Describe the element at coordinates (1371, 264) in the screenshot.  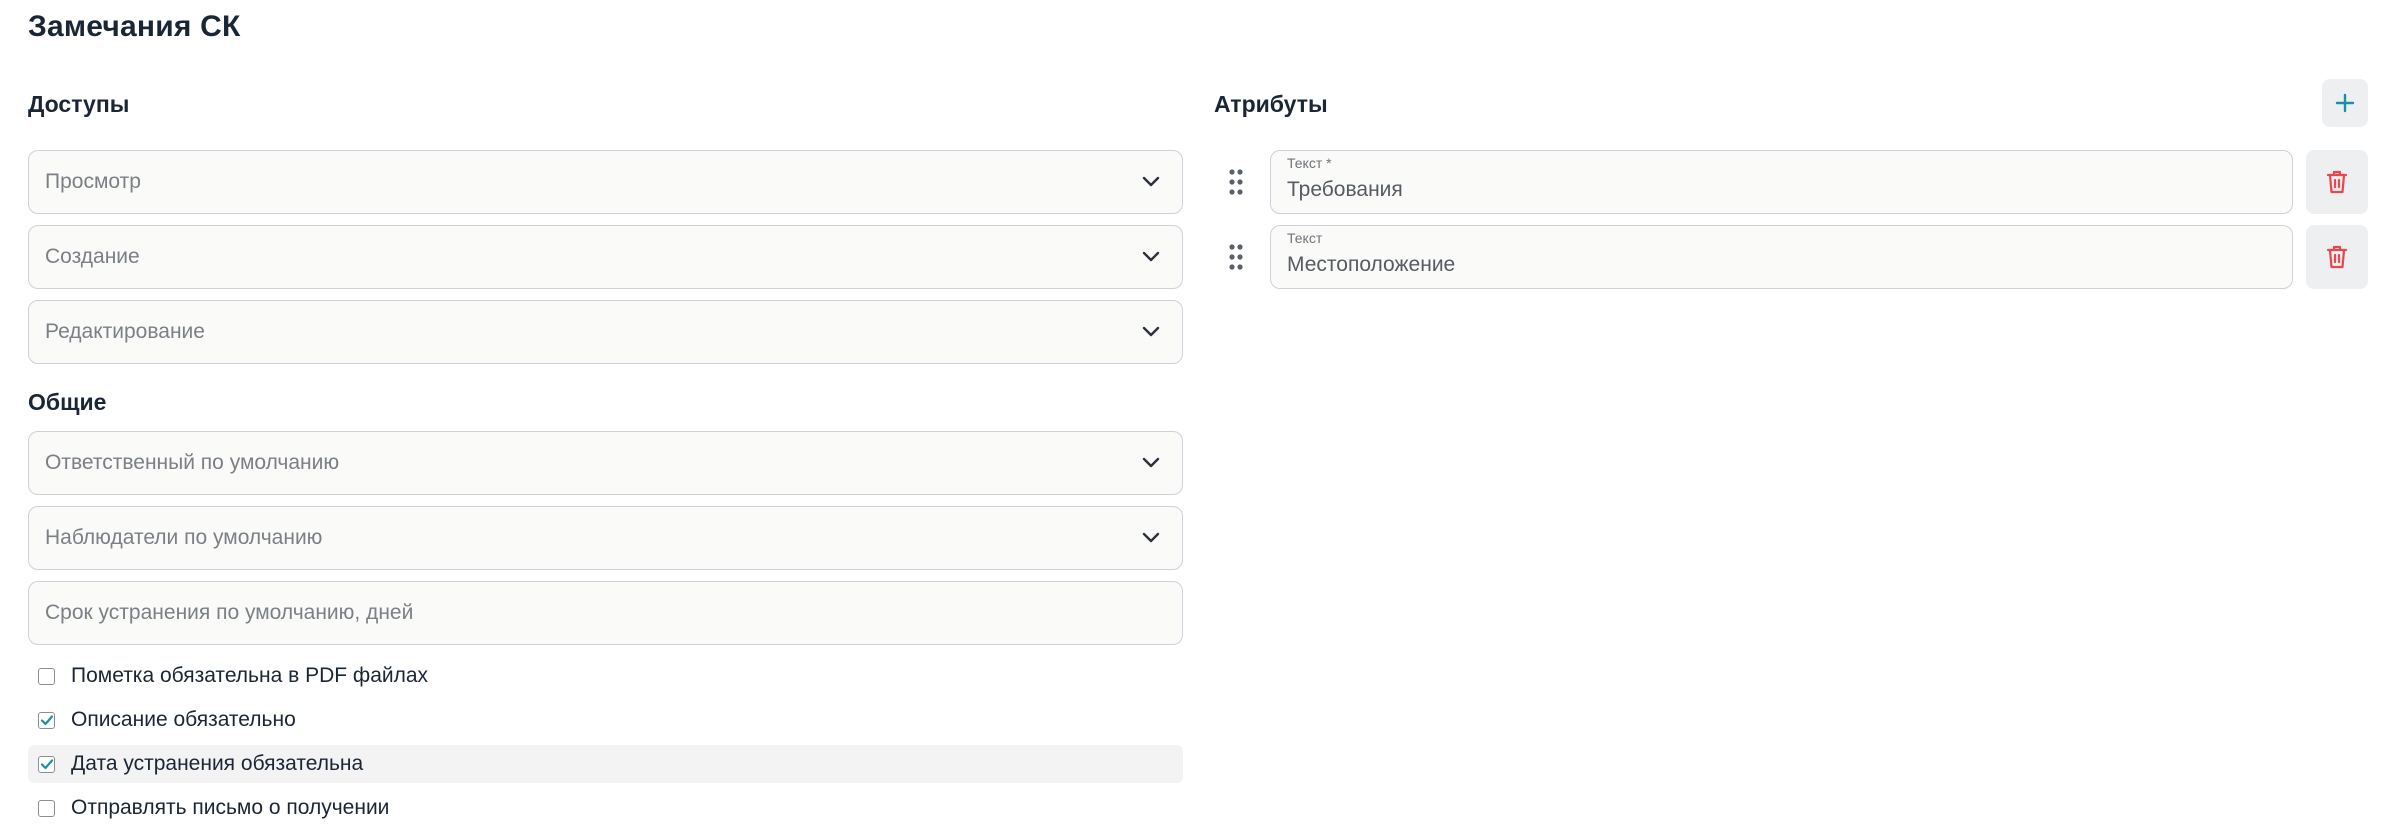
I see `attribute-name-value: Местоположение` at that location.